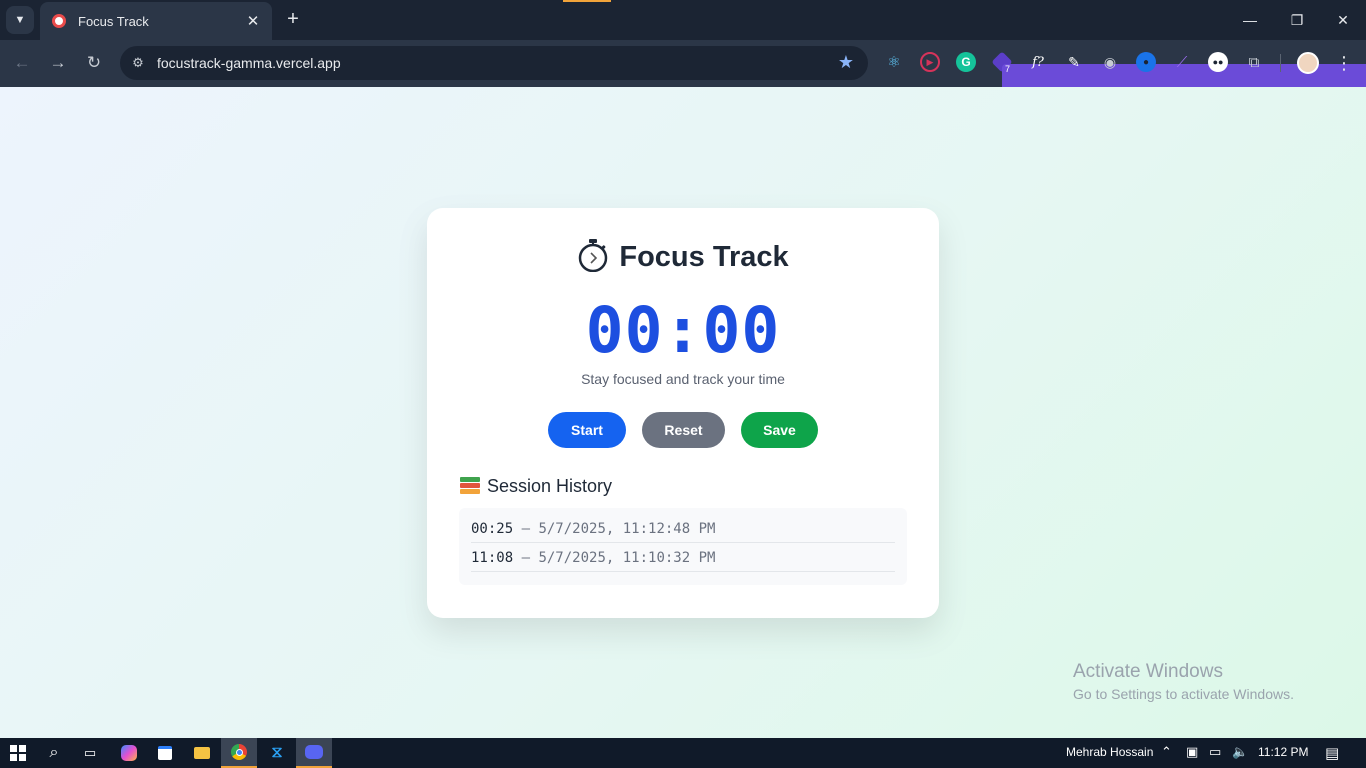 This screenshot has width=1366, height=768. Describe the element at coordinates (58, 63) in the screenshot. I see `forward-button: →` at that location.